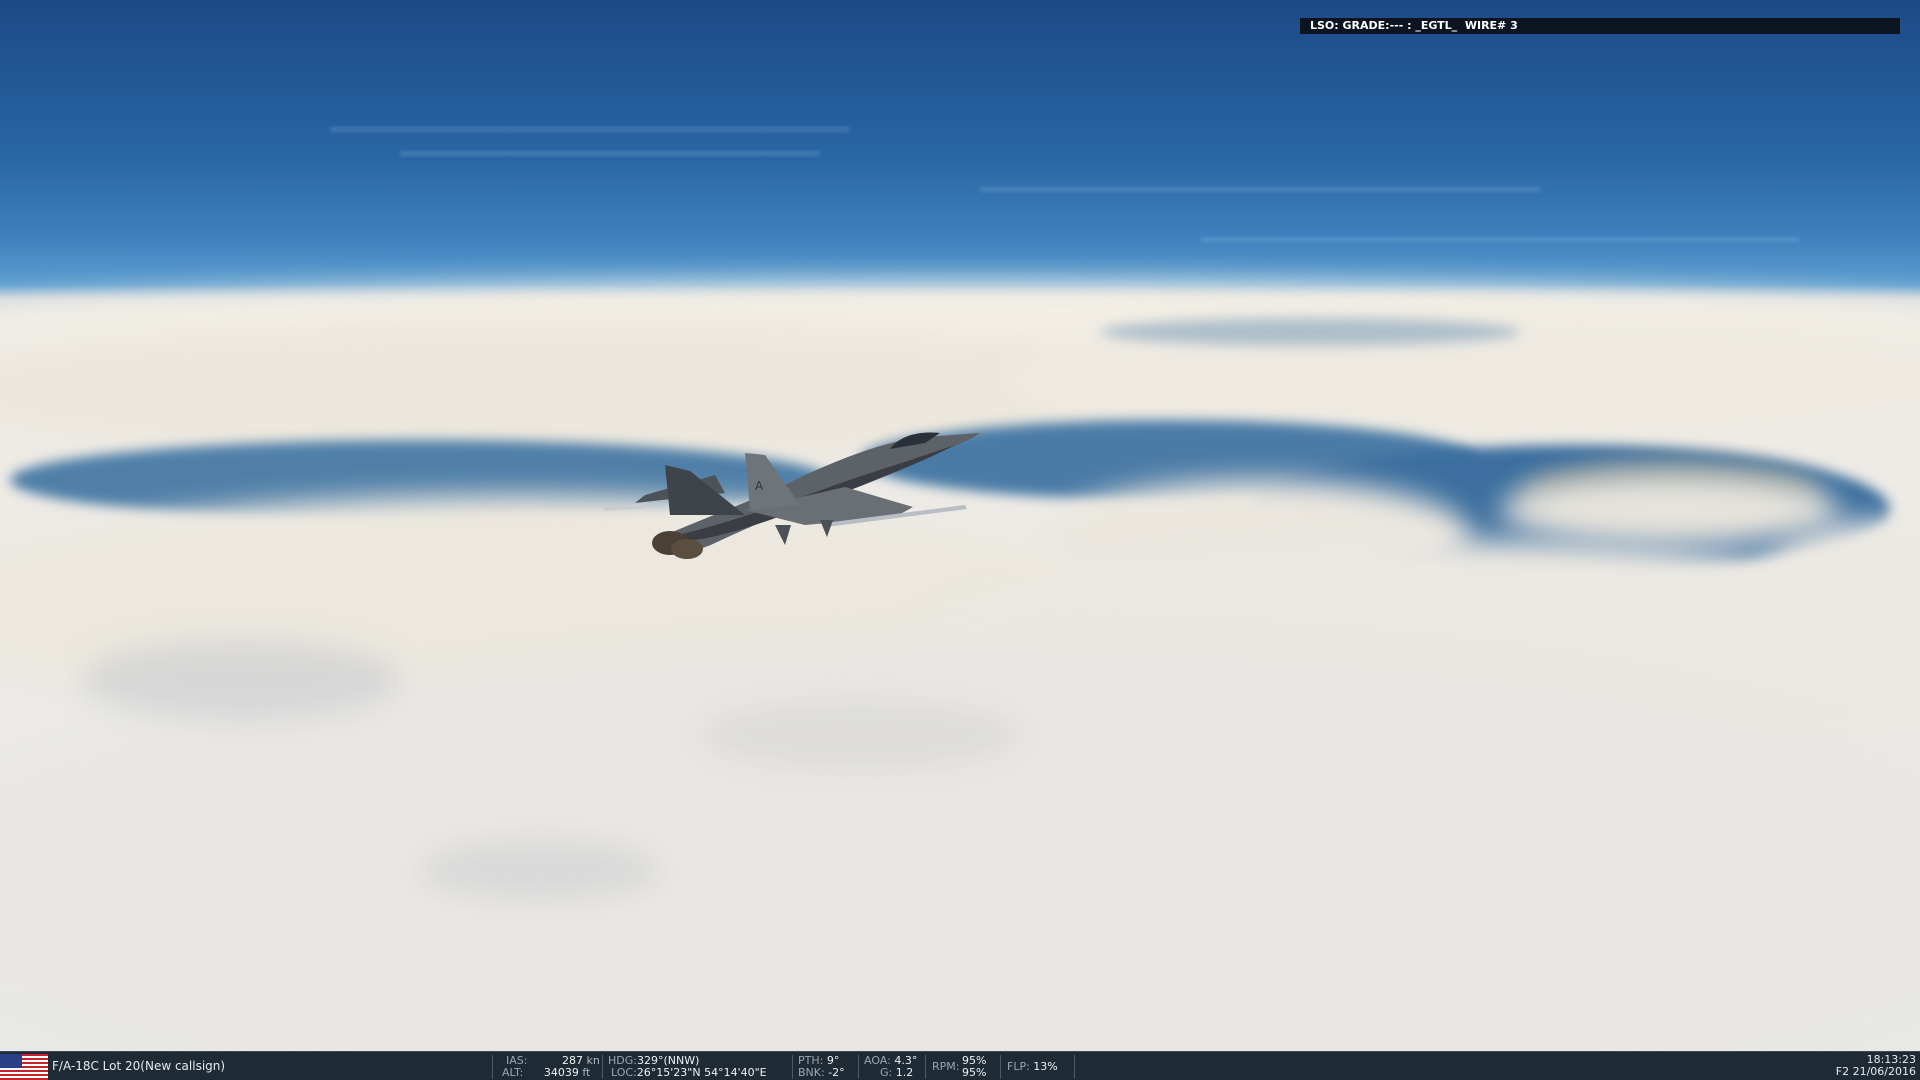 The image size is (1920, 1080). What do you see at coordinates (513, 1072) in the screenshot?
I see `alt-label: ALT:` at bounding box center [513, 1072].